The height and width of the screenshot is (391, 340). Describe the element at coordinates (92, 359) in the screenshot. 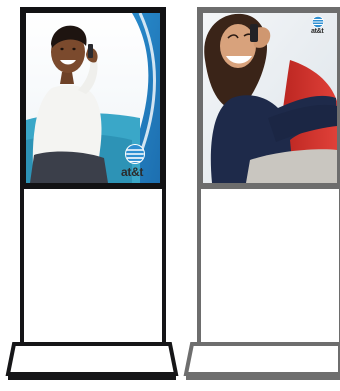

I see `left-base` at that location.